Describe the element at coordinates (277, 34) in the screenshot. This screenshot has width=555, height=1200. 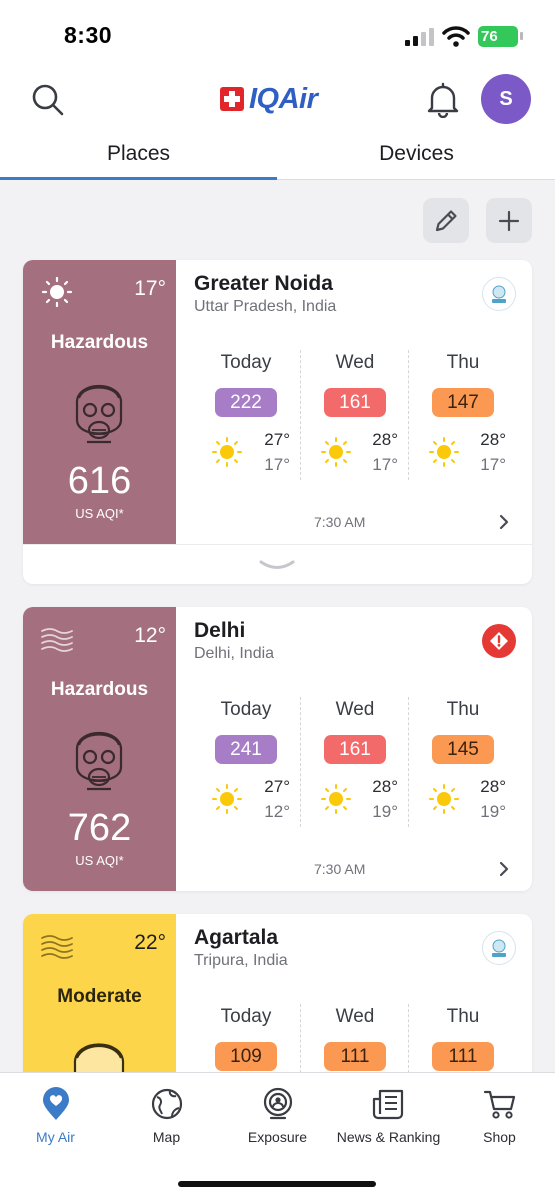
I see `status-bar: 8:30 76` at that location.